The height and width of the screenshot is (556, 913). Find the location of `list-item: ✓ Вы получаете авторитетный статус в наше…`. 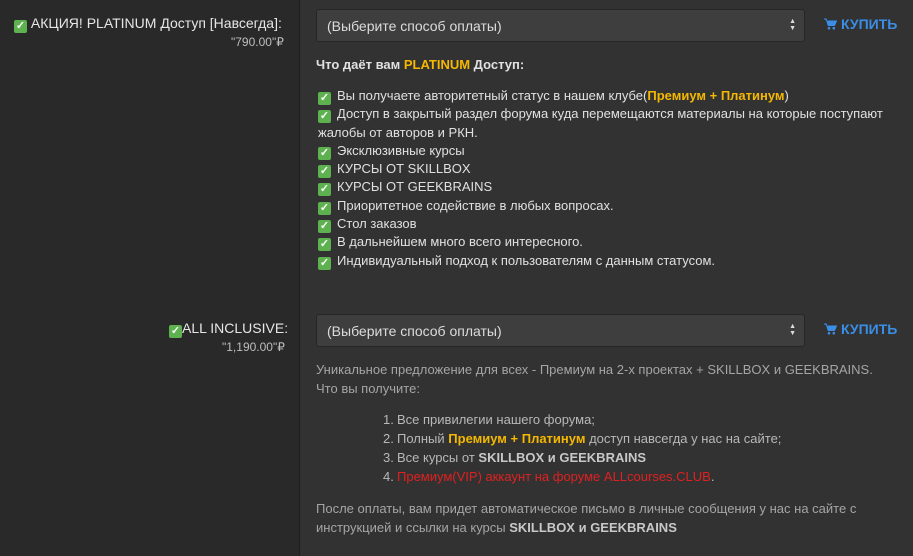

list-item: ✓ Вы получаете авторитетный статус в наше… is located at coordinates (553, 96).